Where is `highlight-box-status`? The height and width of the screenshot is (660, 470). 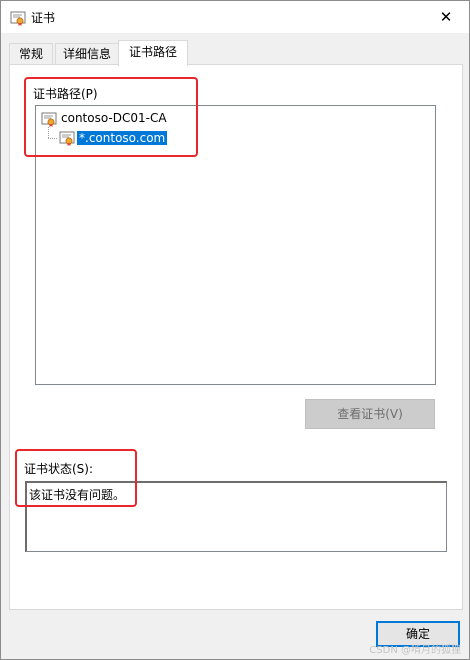
highlight-box-status is located at coordinates (76, 478).